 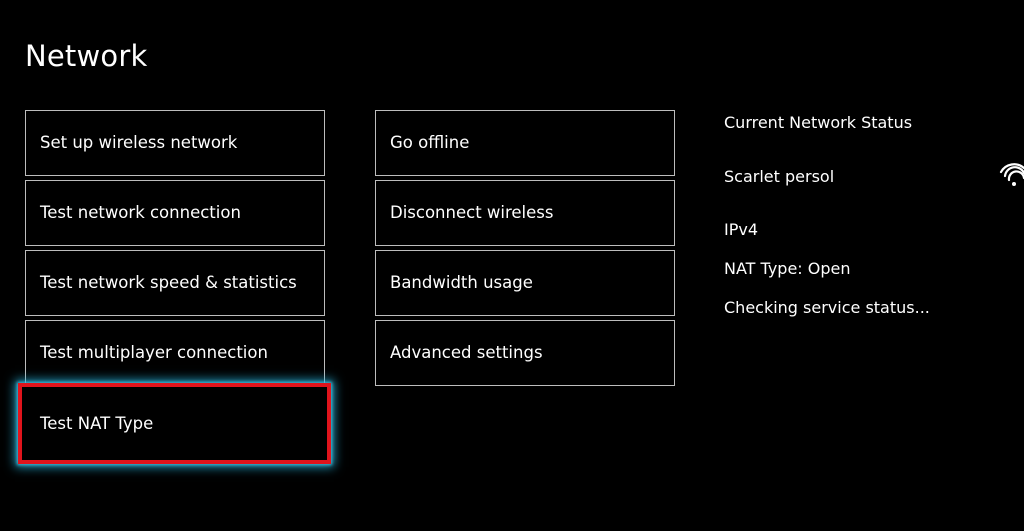 What do you see at coordinates (430, 142) in the screenshot?
I see `go-offline-label: Go offline` at bounding box center [430, 142].